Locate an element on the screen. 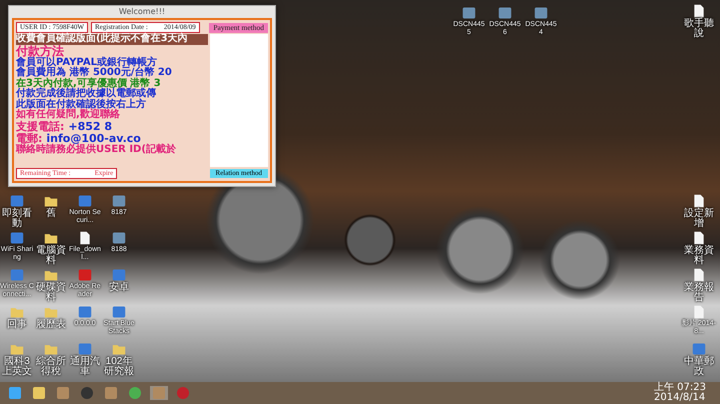  icon-label: 業務報告 is located at coordinates (699, 293).